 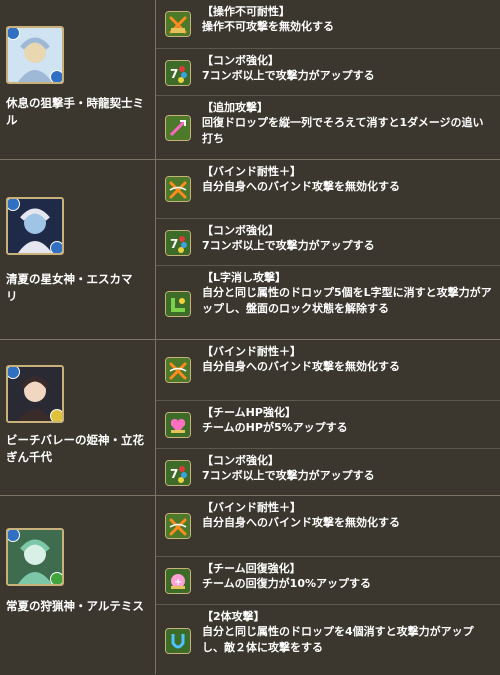 What do you see at coordinates (178, 128) in the screenshot?
I see `additional-attack-icon` at bounding box center [178, 128].